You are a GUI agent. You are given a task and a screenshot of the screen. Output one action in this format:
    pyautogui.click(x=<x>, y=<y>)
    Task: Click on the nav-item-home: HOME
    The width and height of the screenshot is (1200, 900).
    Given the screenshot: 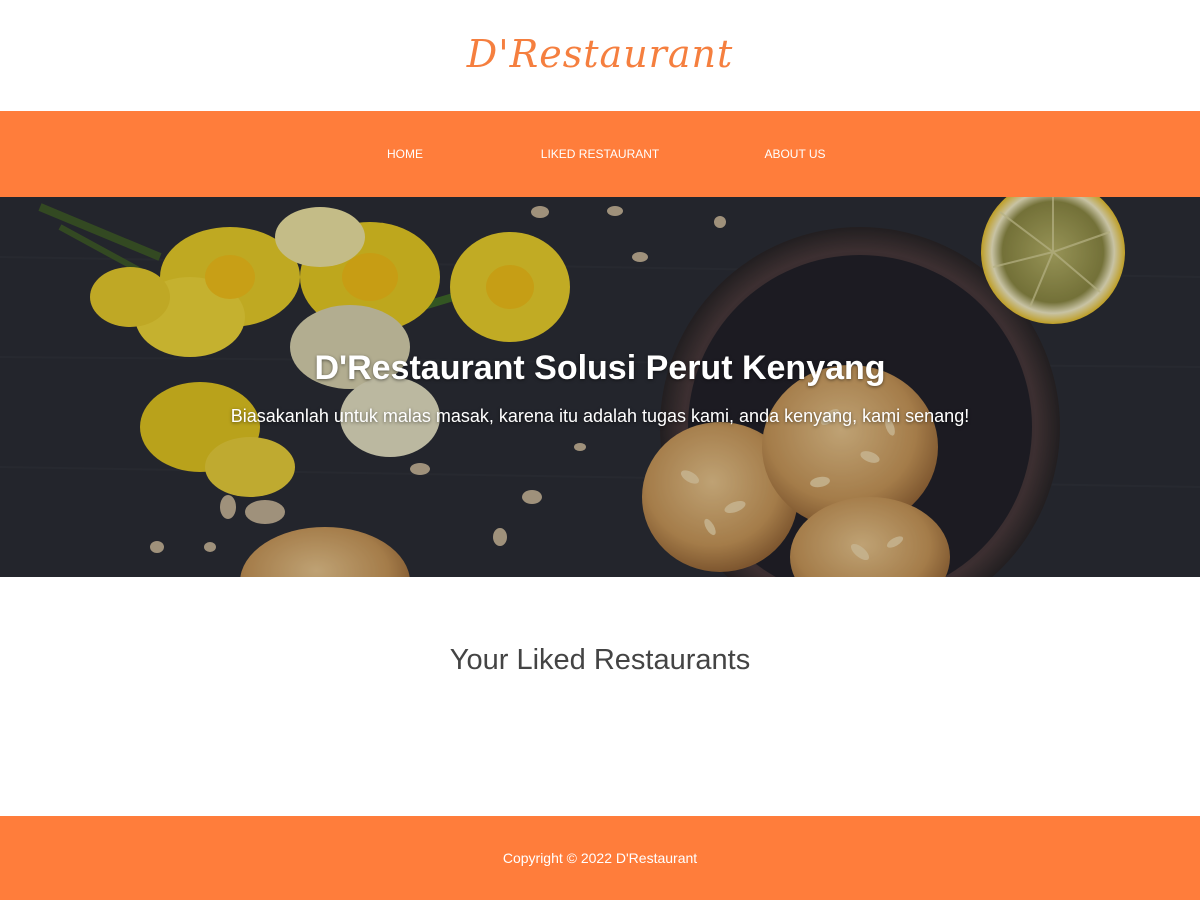 What is the action you would take?
    pyautogui.click(x=405, y=154)
    